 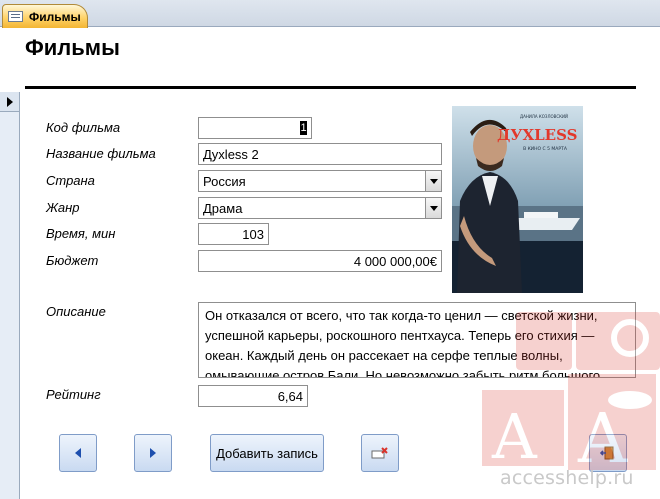 I want to click on poster-actor: ДАНИЛА КОЗЛОВСКИЙ, so click(x=544, y=116).